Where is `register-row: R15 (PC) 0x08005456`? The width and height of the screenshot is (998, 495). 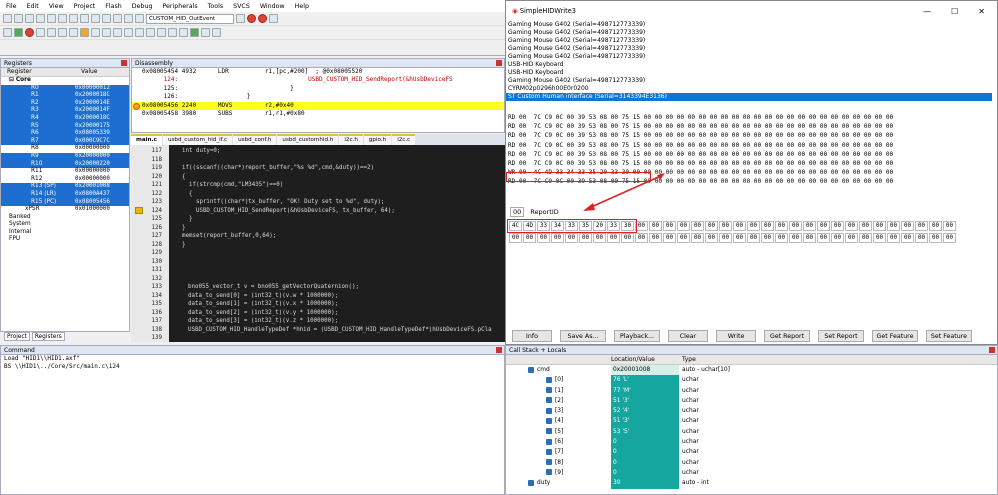
register-row: R15 (PC) 0x08005456 is located at coordinates (65, 202).